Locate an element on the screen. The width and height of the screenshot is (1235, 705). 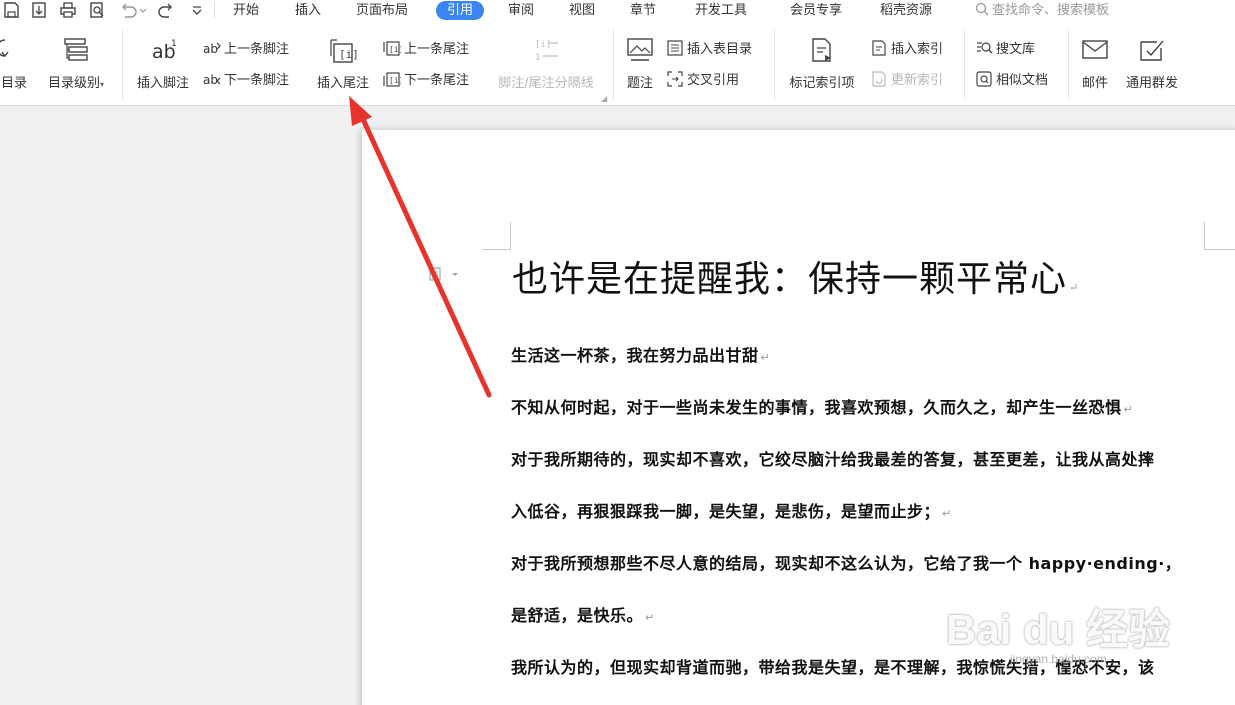
toc-level-label: 目录级别 is located at coordinates (73, 83).